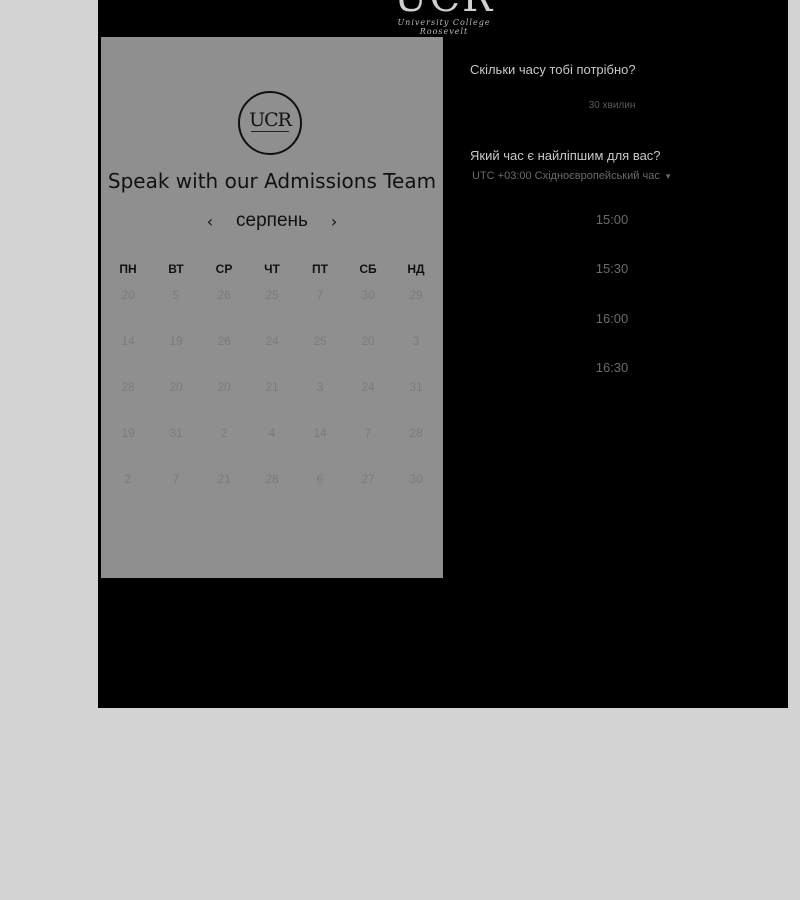  Describe the element at coordinates (612, 367) in the screenshot. I see `time-slot-button: 16:30` at that location.